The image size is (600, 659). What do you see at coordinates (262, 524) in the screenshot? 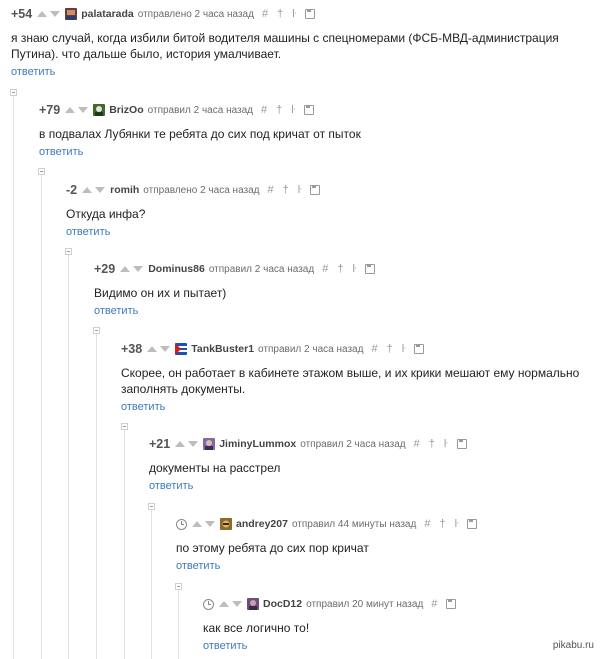
I see `username: andrey207` at bounding box center [262, 524].